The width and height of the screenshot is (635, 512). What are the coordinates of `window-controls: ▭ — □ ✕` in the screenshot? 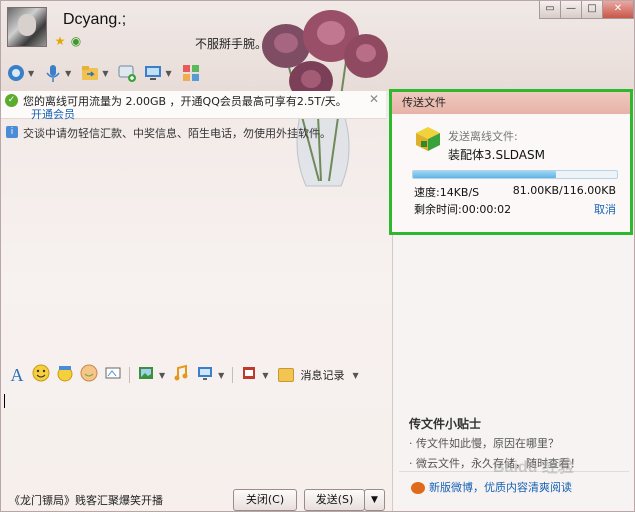 It's located at (586, 10).